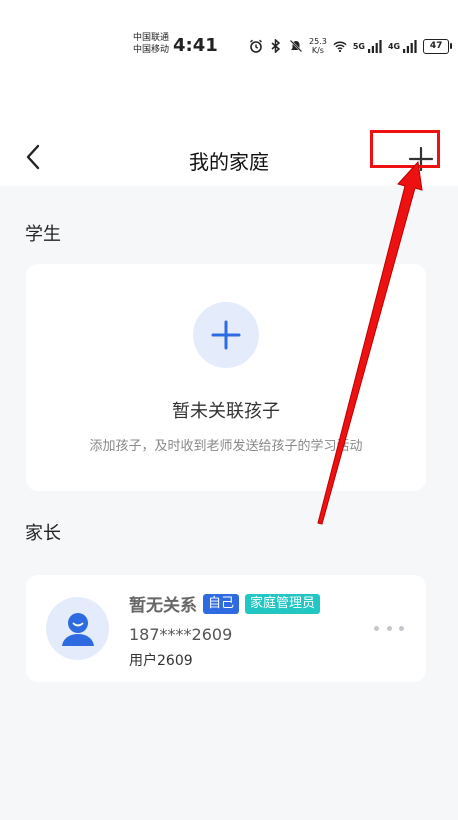 The image size is (458, 820). I want to click on empty-state-title: 暂未关联孩子, so click(226, 411).